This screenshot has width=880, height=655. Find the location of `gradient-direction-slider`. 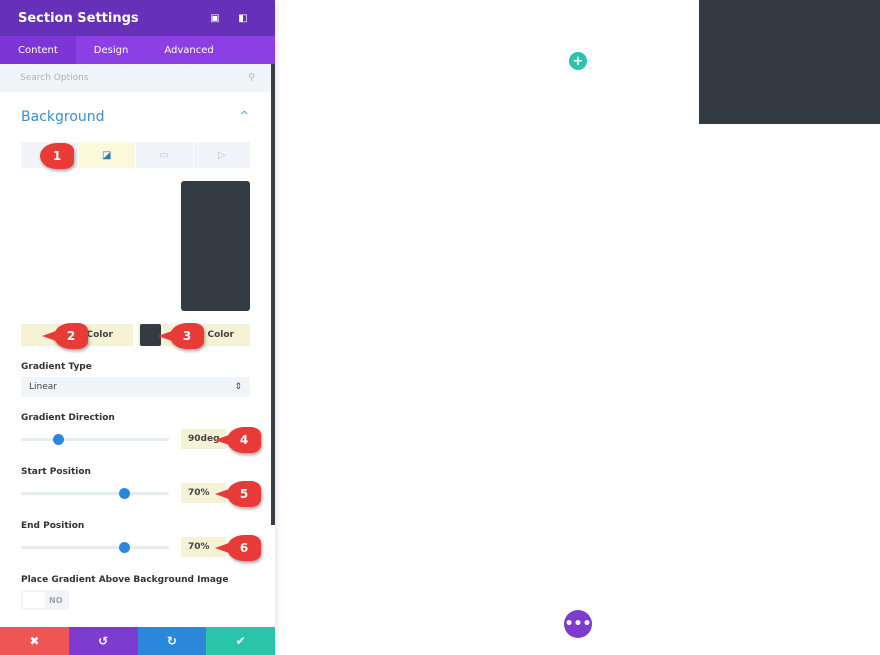

gradient-direction-slider is located at coordinates (95, 439).